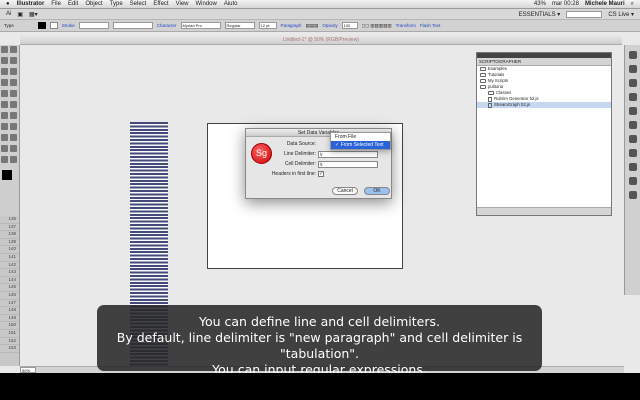  Describe the element at coordinates (319, 321) in the screenshot. I see `caption-line: You can define line and cell delimiters.` at that location.